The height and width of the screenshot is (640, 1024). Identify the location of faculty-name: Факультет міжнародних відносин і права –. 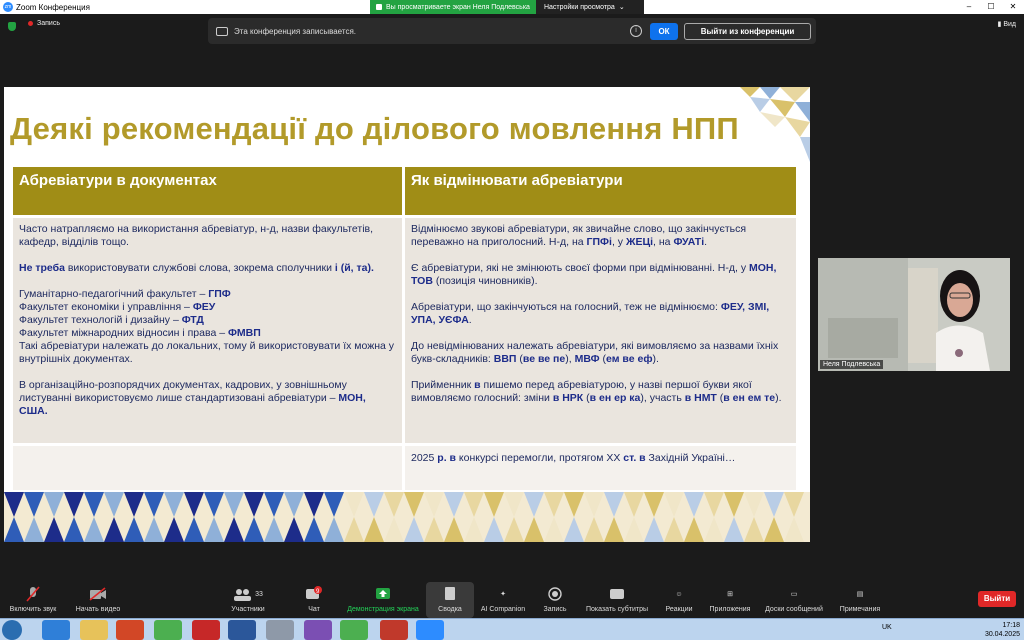
(123, 333).